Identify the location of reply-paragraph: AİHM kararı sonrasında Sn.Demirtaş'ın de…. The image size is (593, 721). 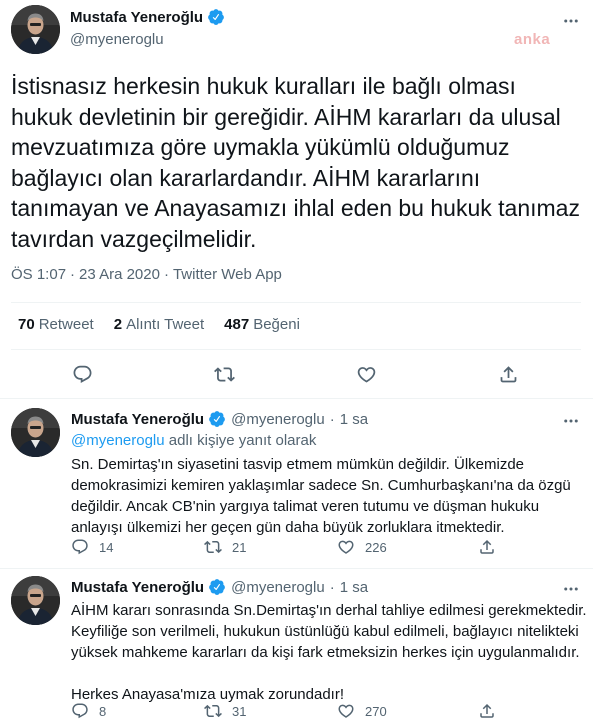
(329, 631).